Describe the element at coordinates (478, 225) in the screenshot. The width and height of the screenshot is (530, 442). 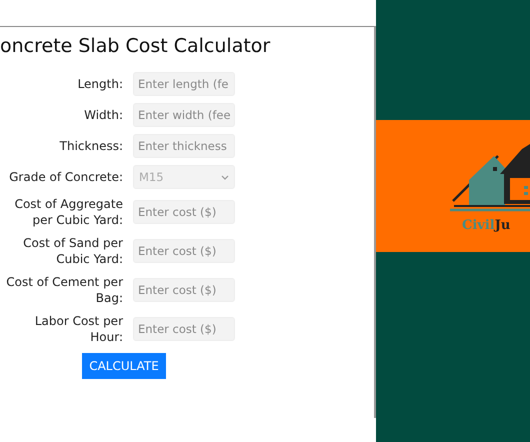
I see `logo-text: Civil` at that location.